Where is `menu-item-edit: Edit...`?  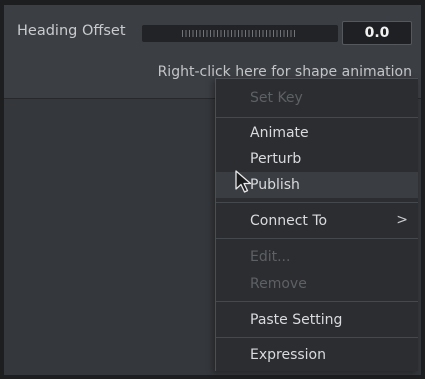
menu-item-edit: Edit... is located at coordinates (317, 257).